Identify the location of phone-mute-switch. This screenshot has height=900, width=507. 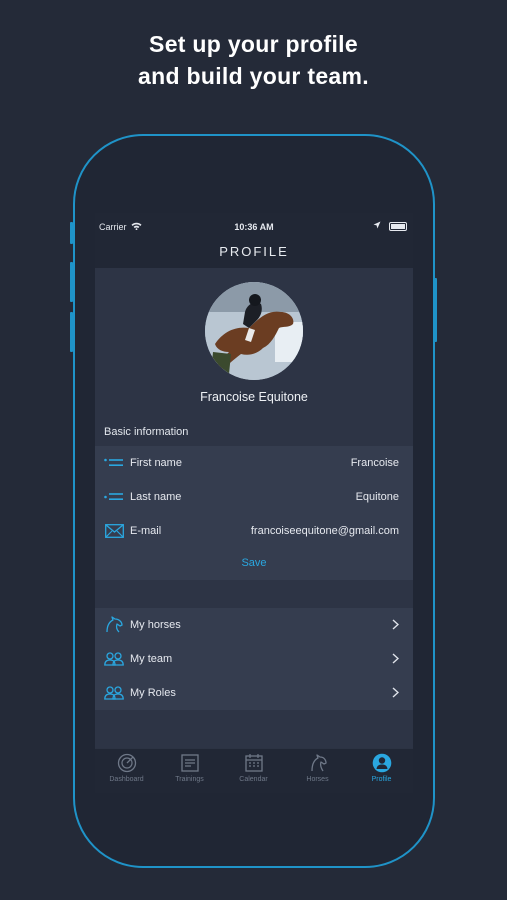
(71, 233).